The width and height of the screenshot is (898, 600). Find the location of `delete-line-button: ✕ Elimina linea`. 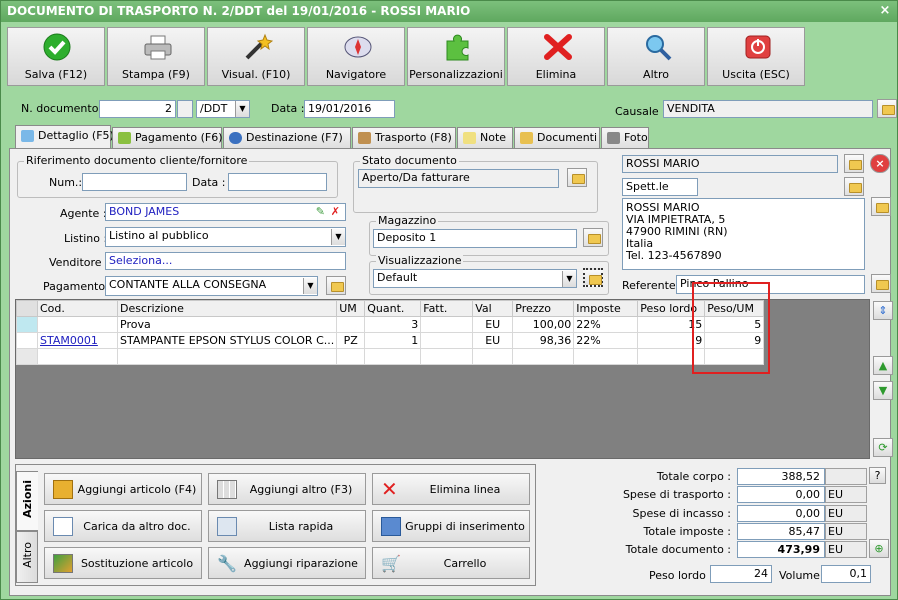

delete-line-button: ✕ Elimina linea is located at coordinates (451, 489).